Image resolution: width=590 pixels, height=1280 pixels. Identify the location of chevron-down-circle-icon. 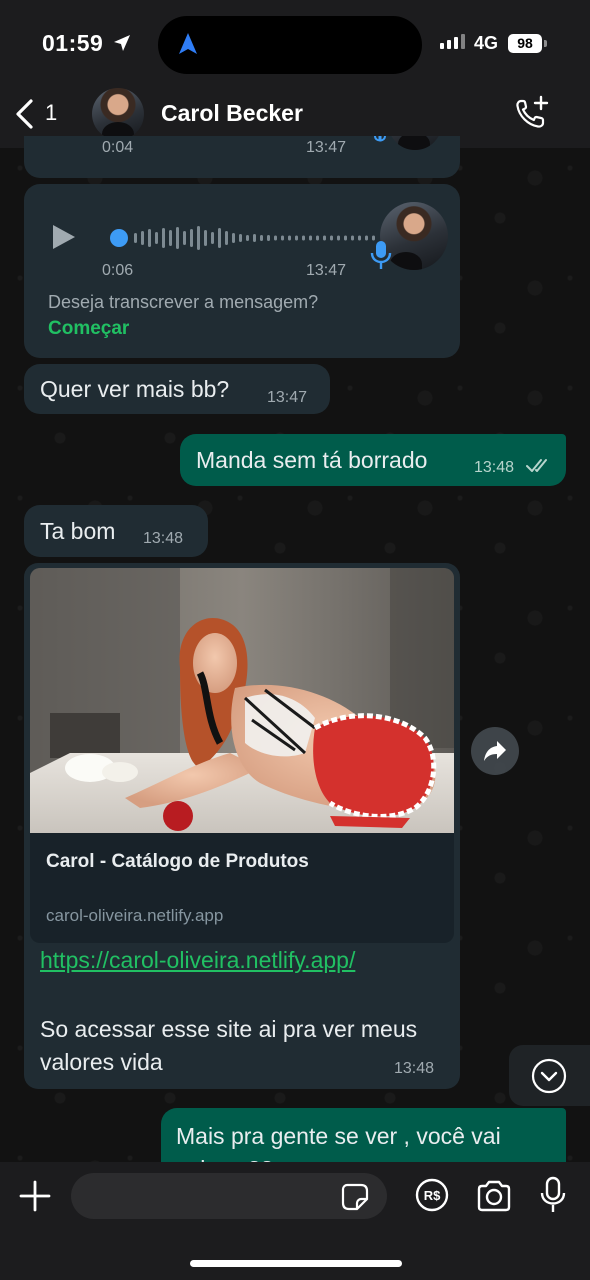
(549, 1076).